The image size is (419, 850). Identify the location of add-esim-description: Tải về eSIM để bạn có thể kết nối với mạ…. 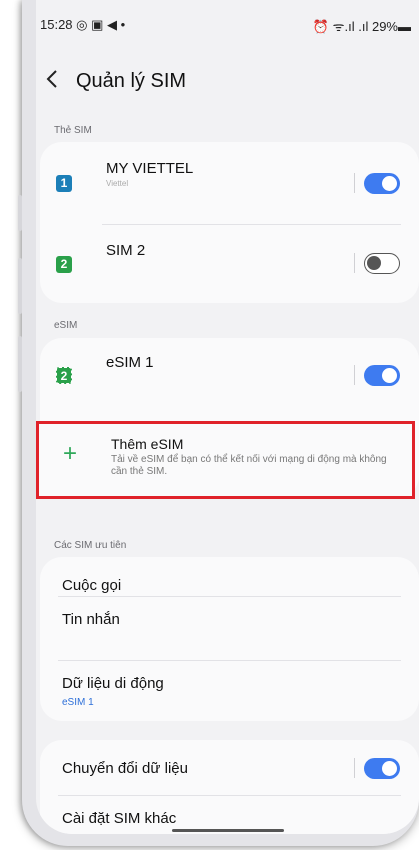
(249, 465).